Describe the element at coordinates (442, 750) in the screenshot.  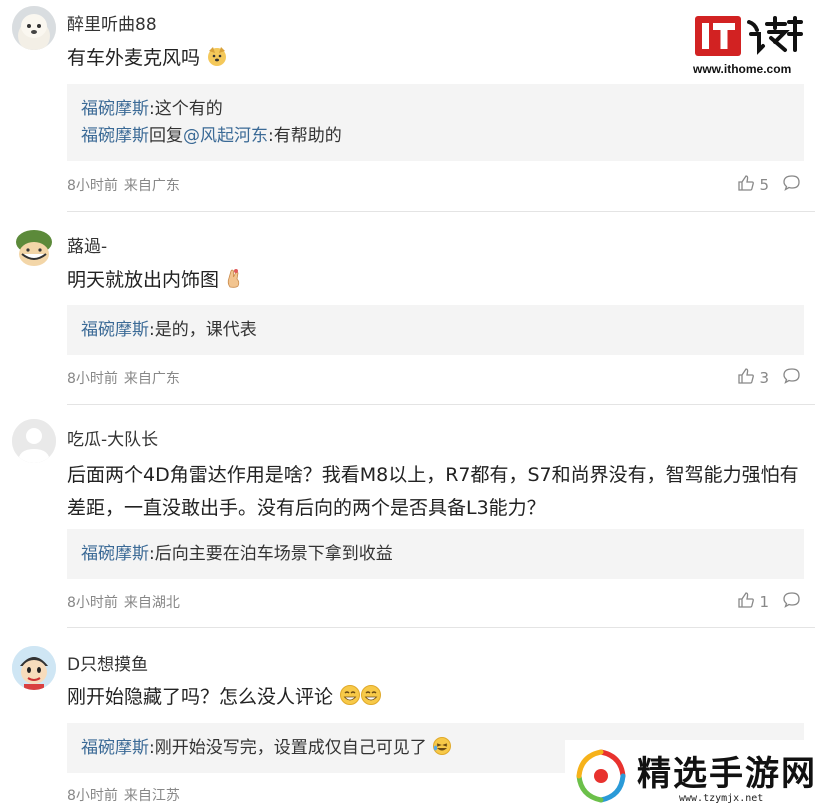
I see `laughing-tears-emoji` at that location.